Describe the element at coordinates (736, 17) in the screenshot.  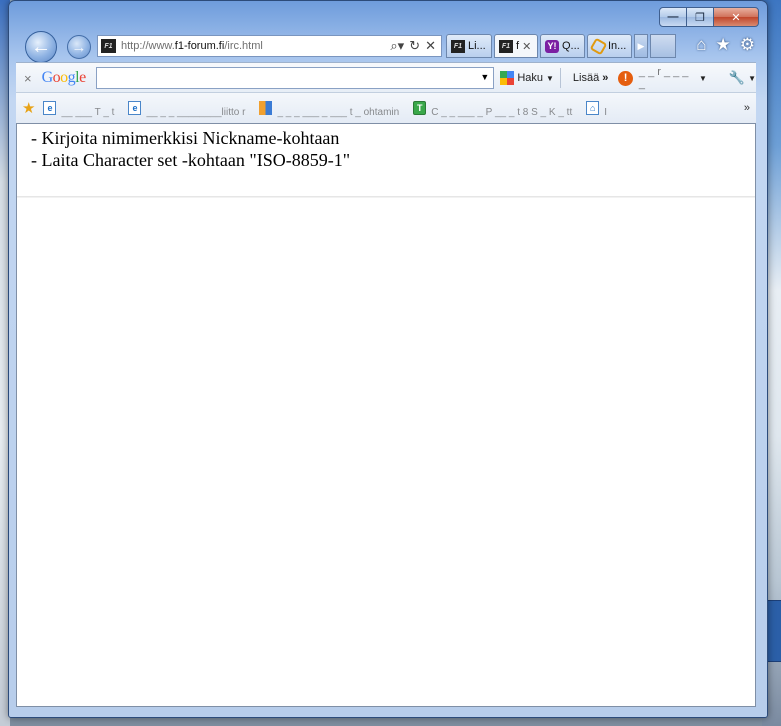
I see `close-button: ✕` at that location.